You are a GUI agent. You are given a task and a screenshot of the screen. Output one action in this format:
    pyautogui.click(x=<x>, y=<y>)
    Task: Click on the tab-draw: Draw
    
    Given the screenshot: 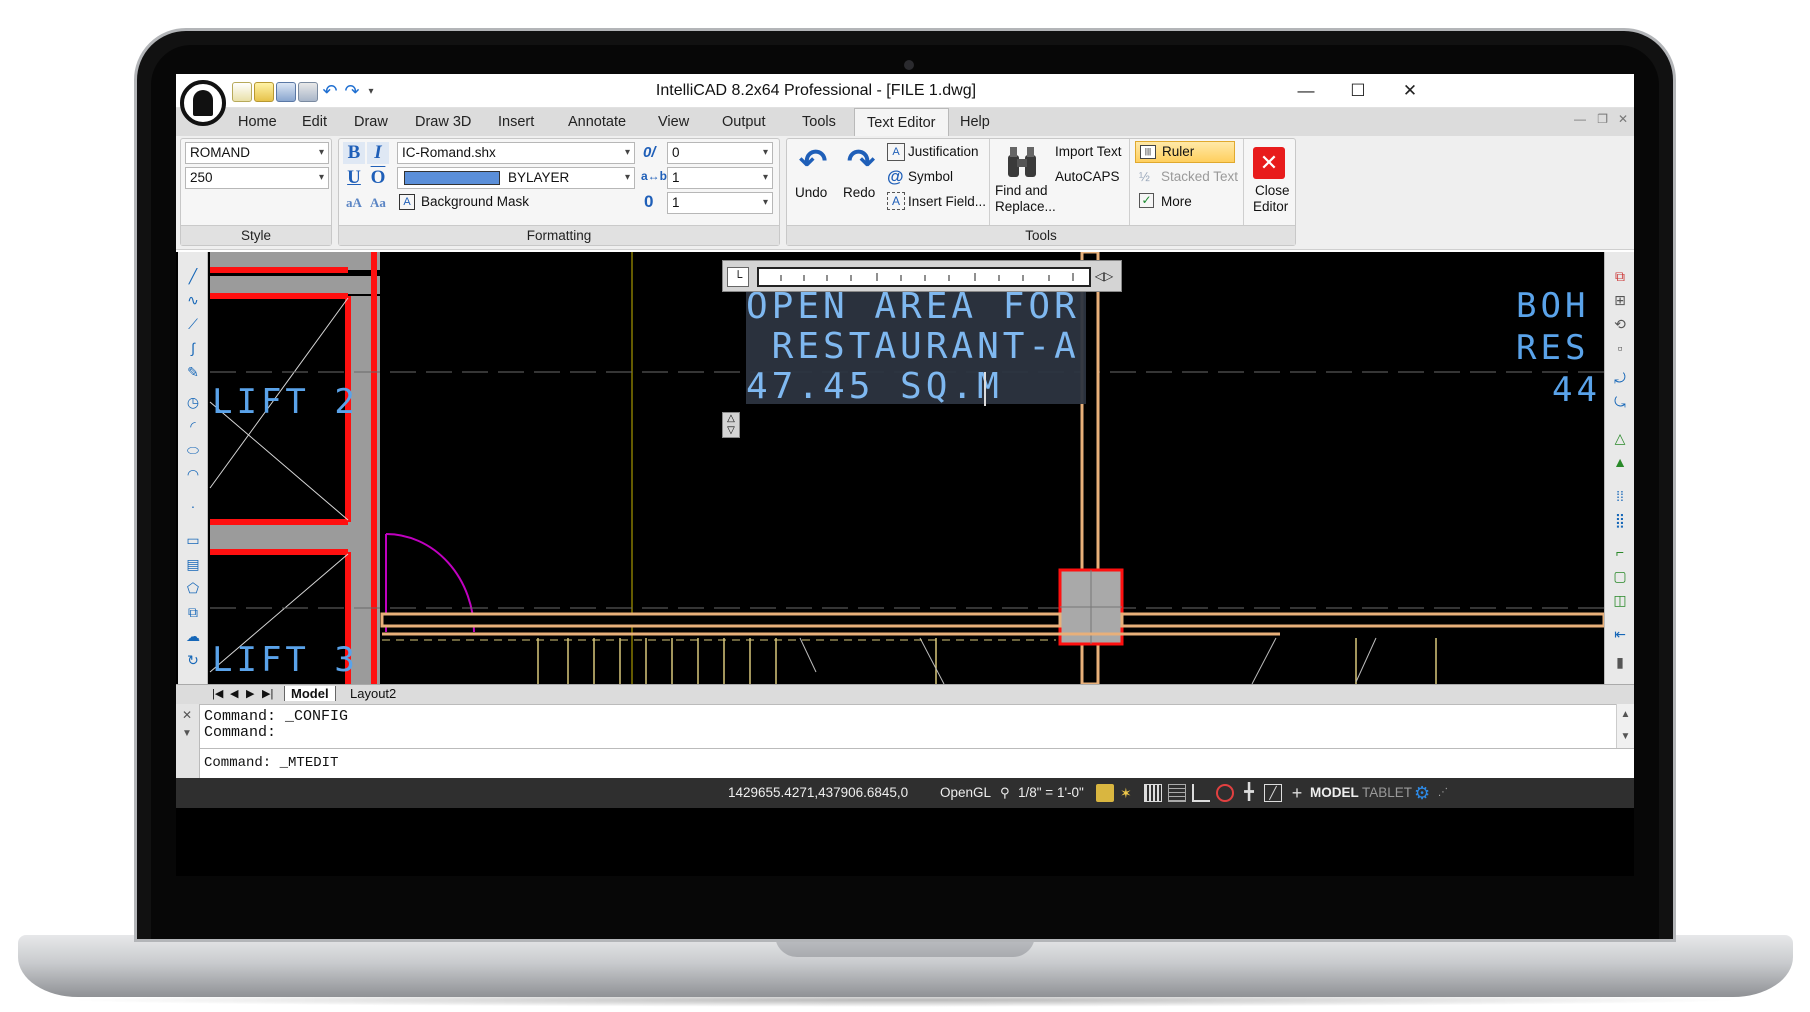 What is the action you would take?
    pyautogui.click(x=371, y=122)
    